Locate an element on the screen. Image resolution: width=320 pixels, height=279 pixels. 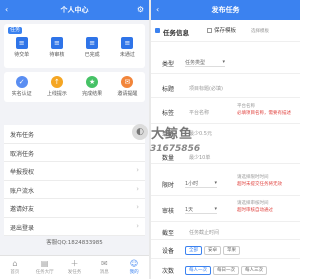
menu-item-account-flow: 账户流水 › is located at coordinates (74, 189).